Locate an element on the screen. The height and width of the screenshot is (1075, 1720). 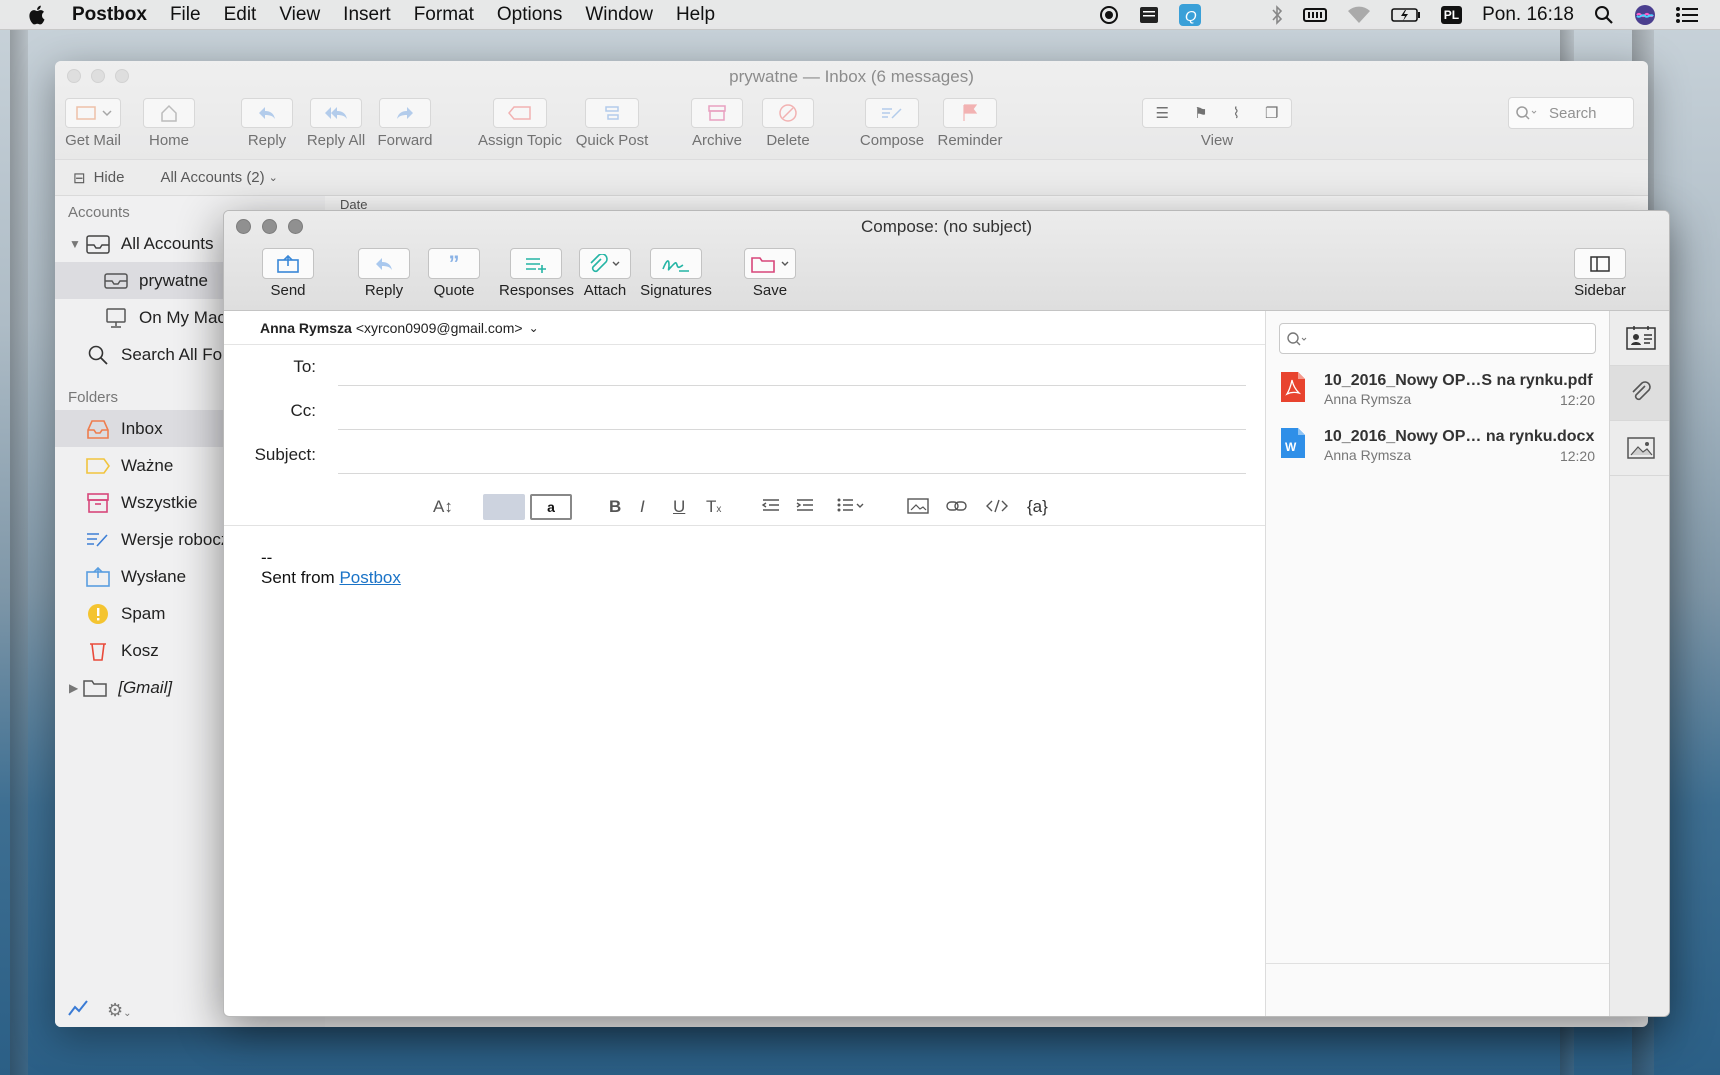
siri-icon is located at coordinates (1645, 15).